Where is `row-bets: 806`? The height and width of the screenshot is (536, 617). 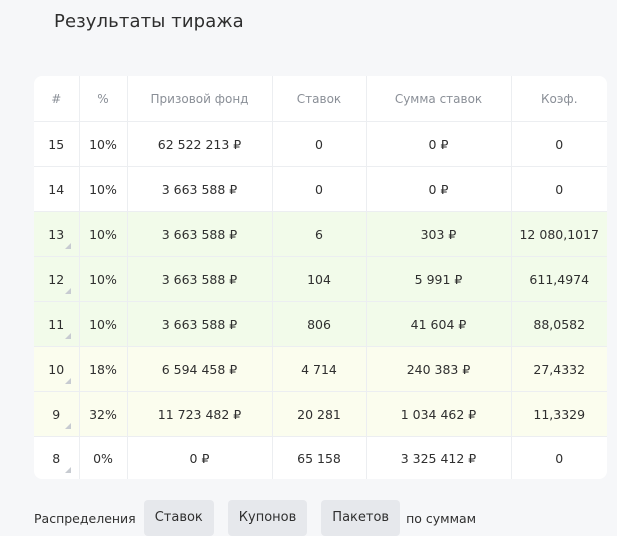
row-bets: 806 is located at coordinates (318, 324).